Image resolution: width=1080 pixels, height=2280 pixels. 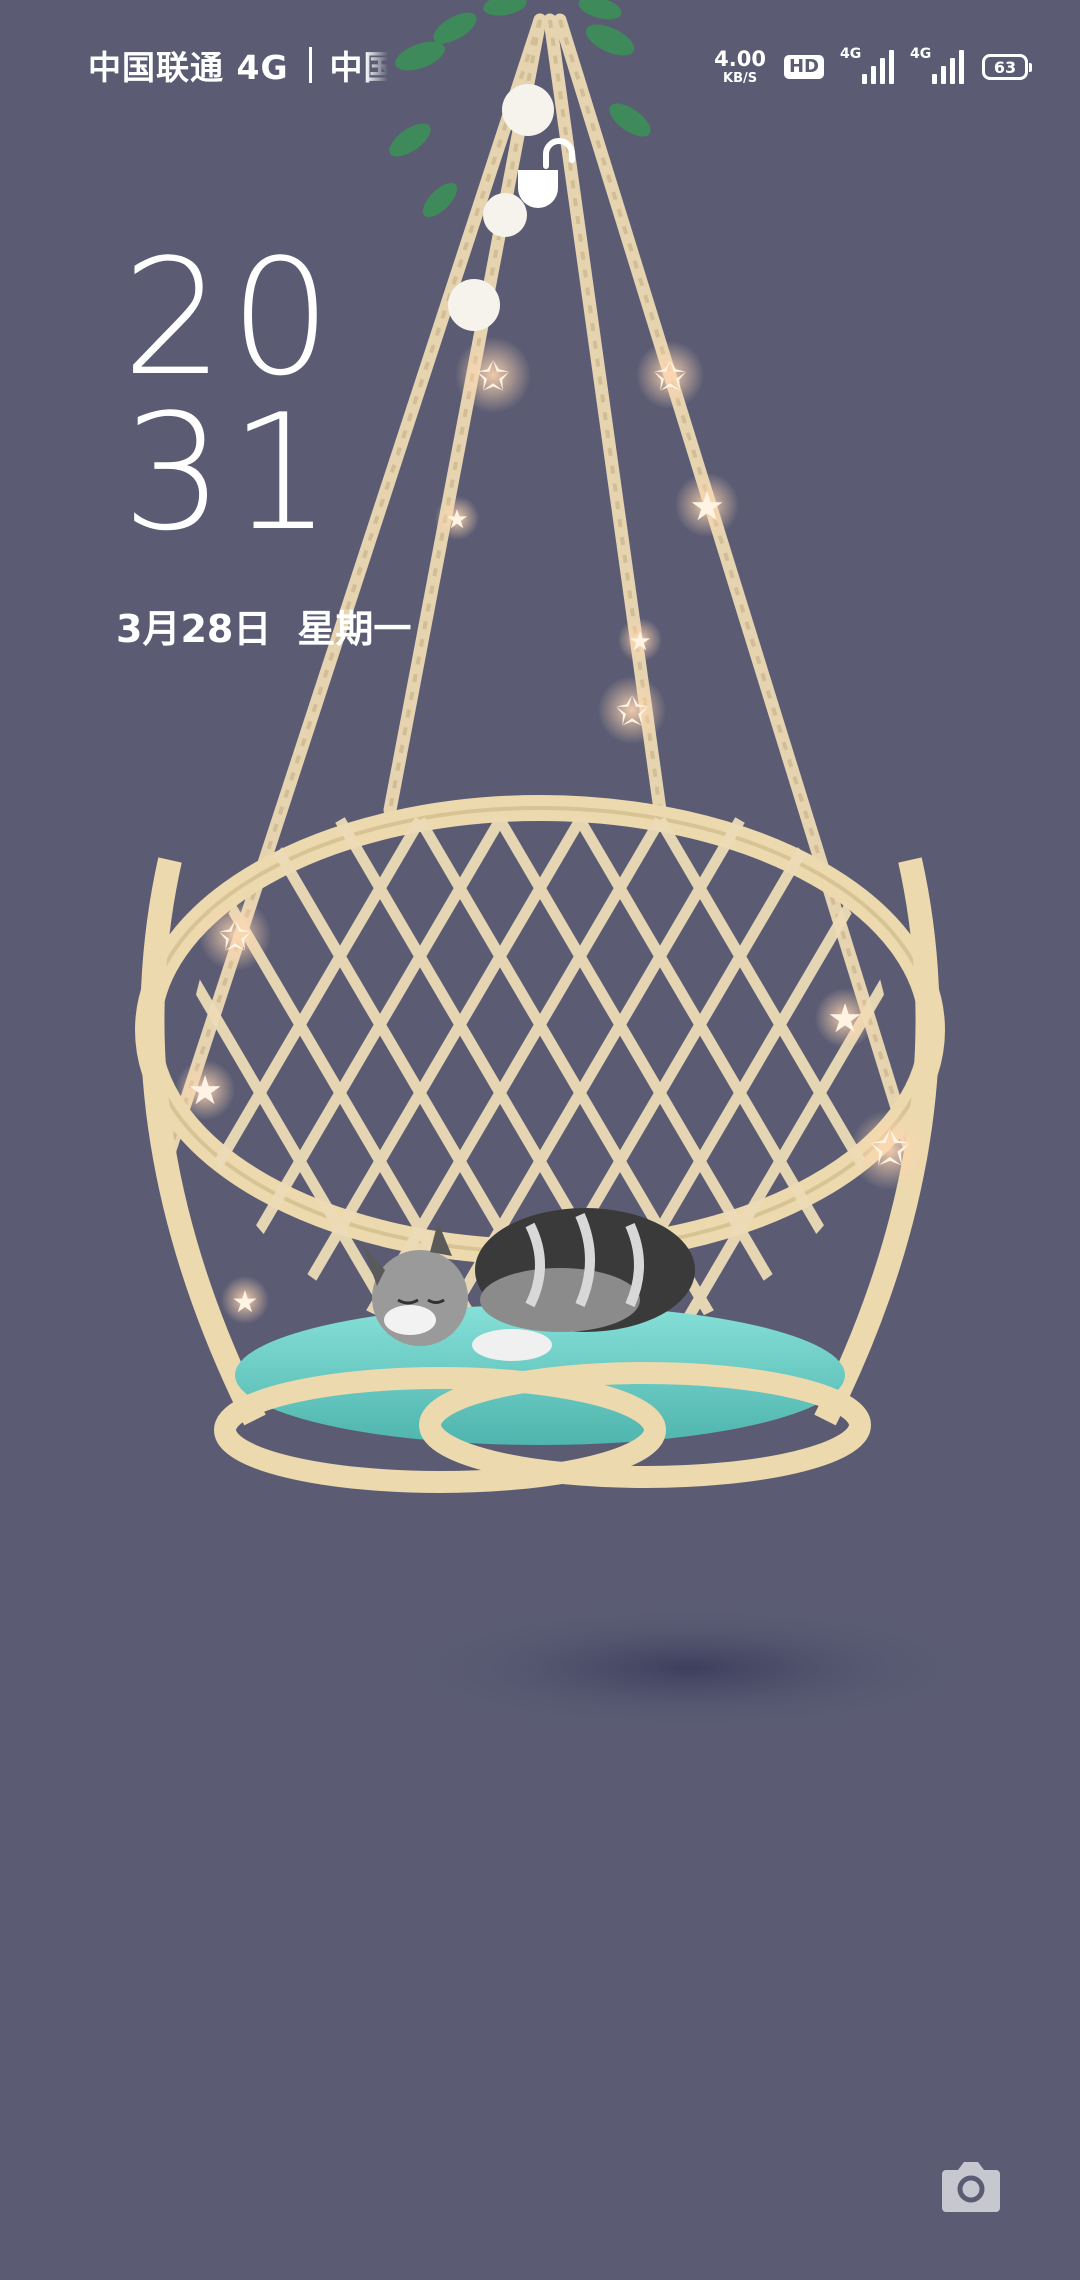 I want to click on battery-level: 63, so click(x=1005, y=67).